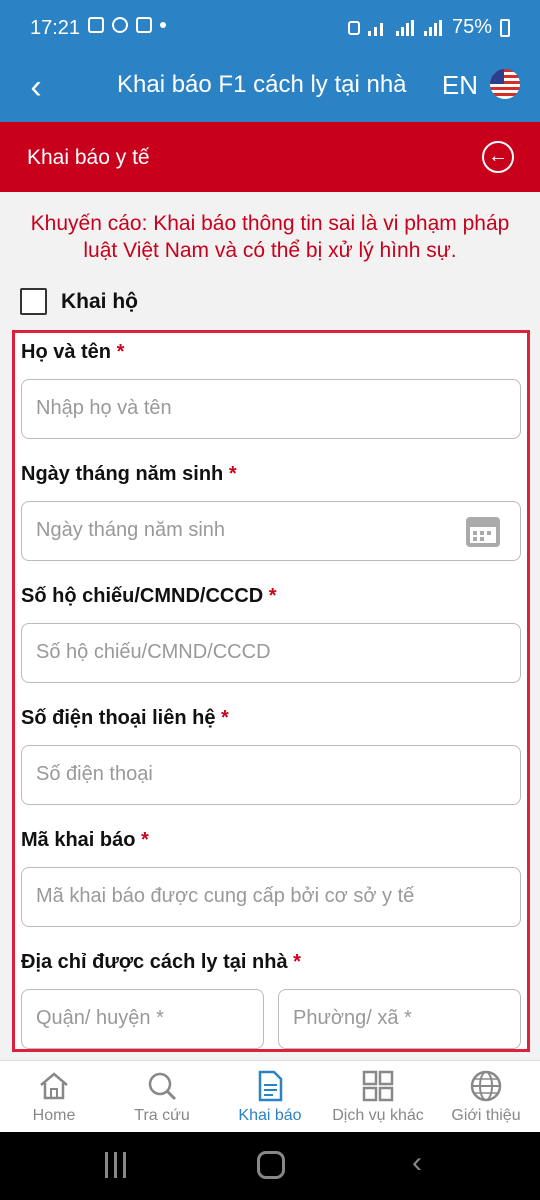 This screenshot has height=1200, width=540. I want to click on nav-other-services-label: Dịch vụ khác, so click(378, 1115).